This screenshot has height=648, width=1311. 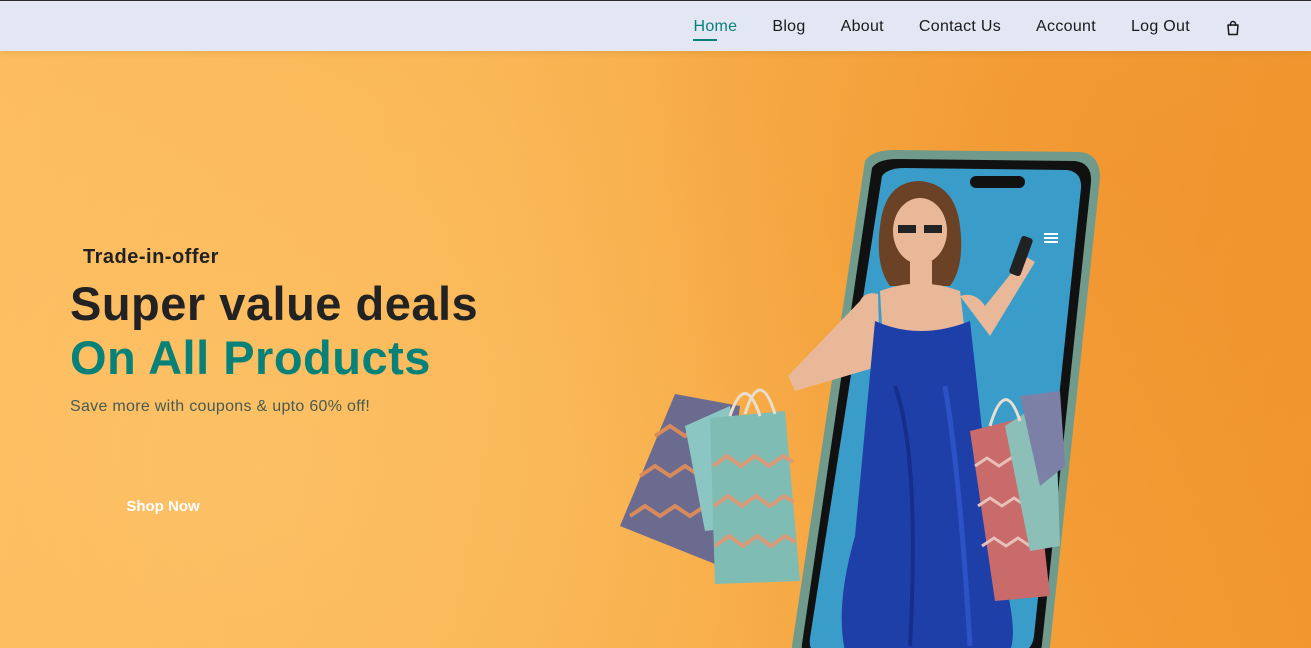 I want to click on shopping-bags-left, so click(x=710, y=486).